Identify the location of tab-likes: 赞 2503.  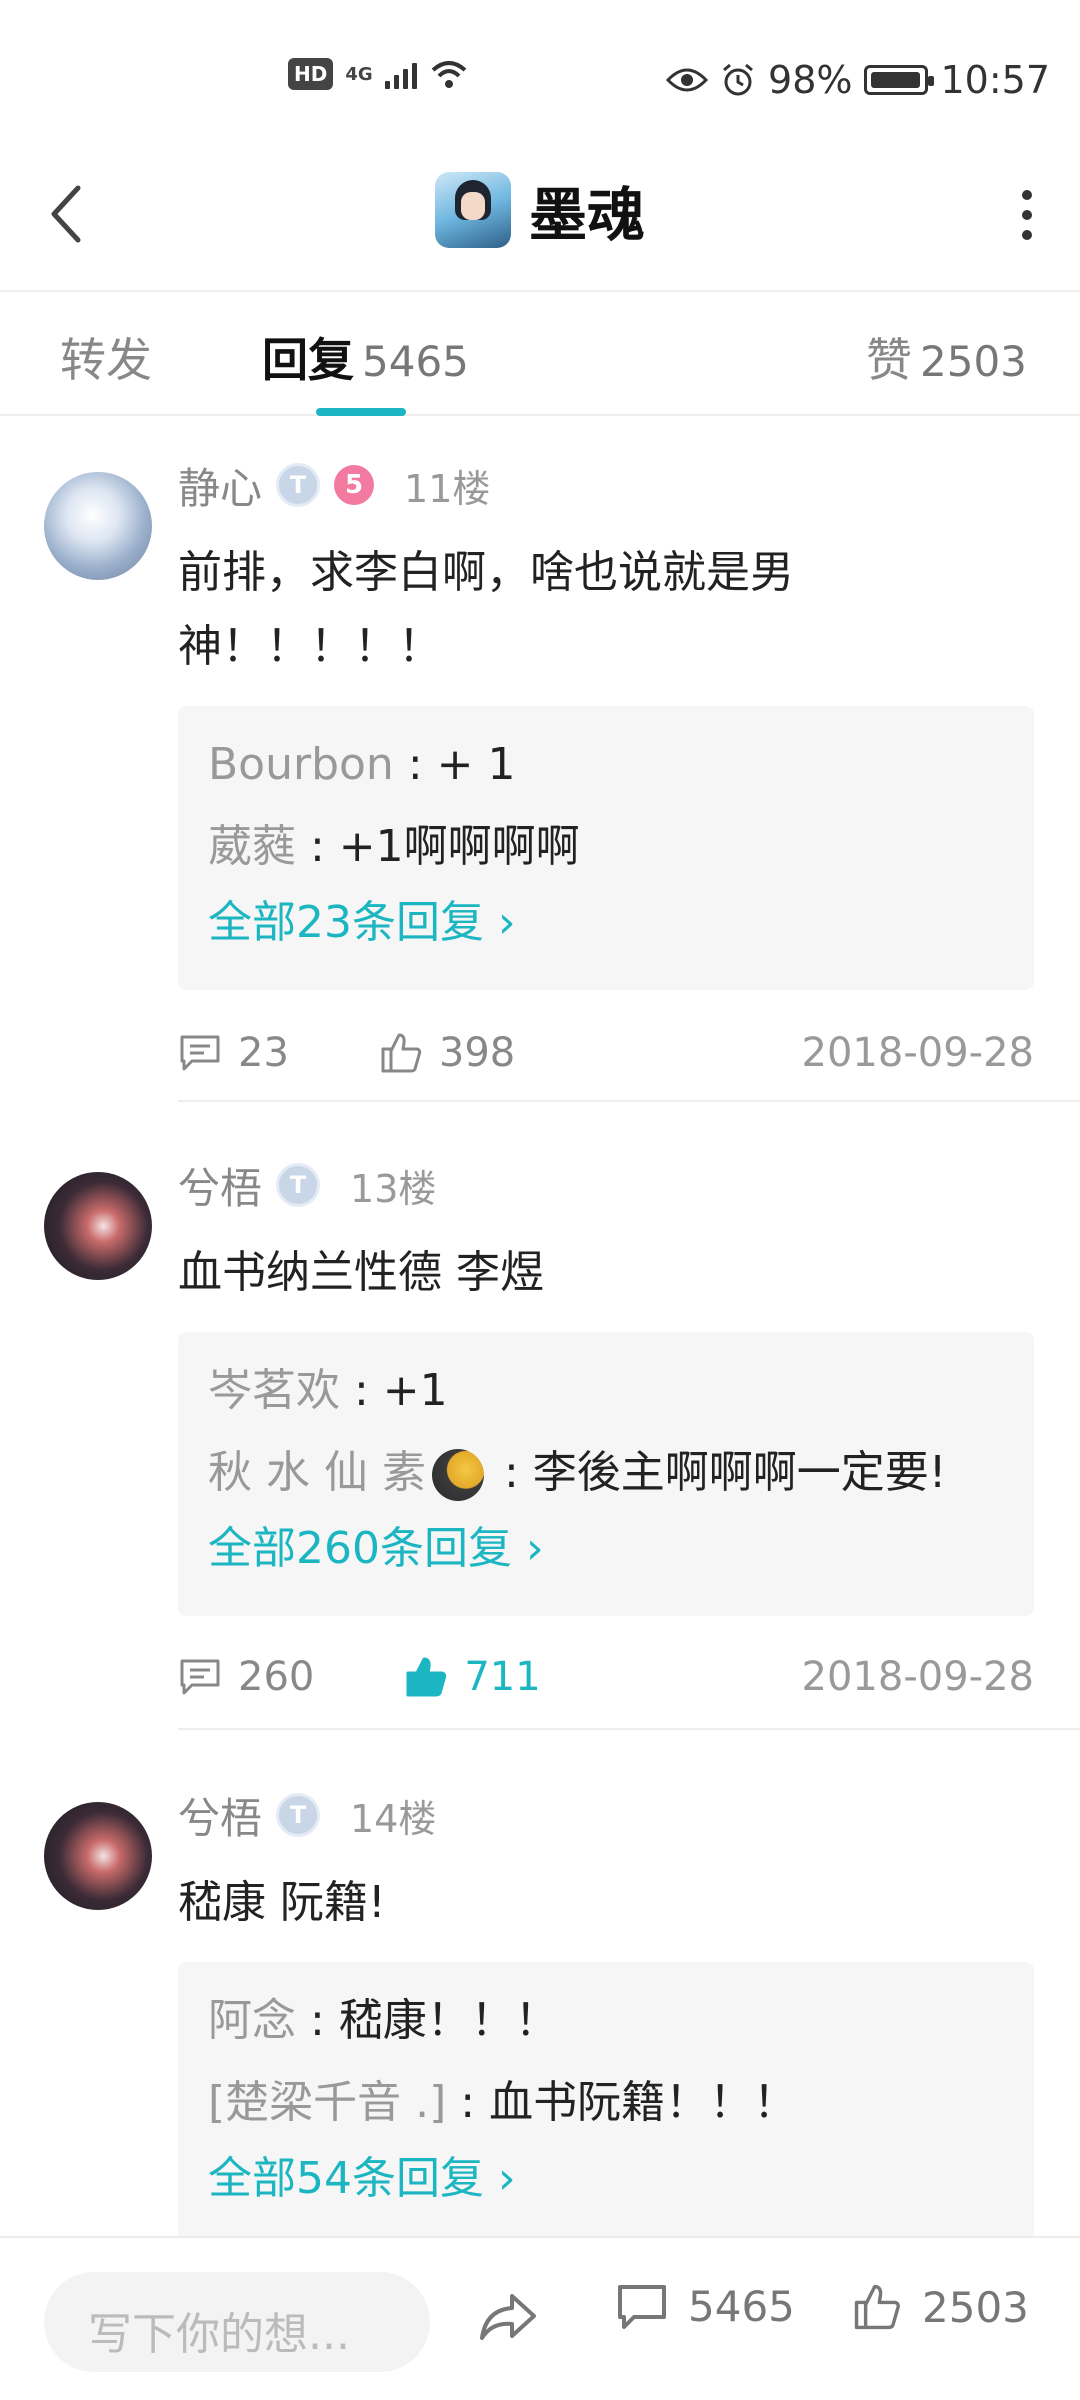
(946, 357).